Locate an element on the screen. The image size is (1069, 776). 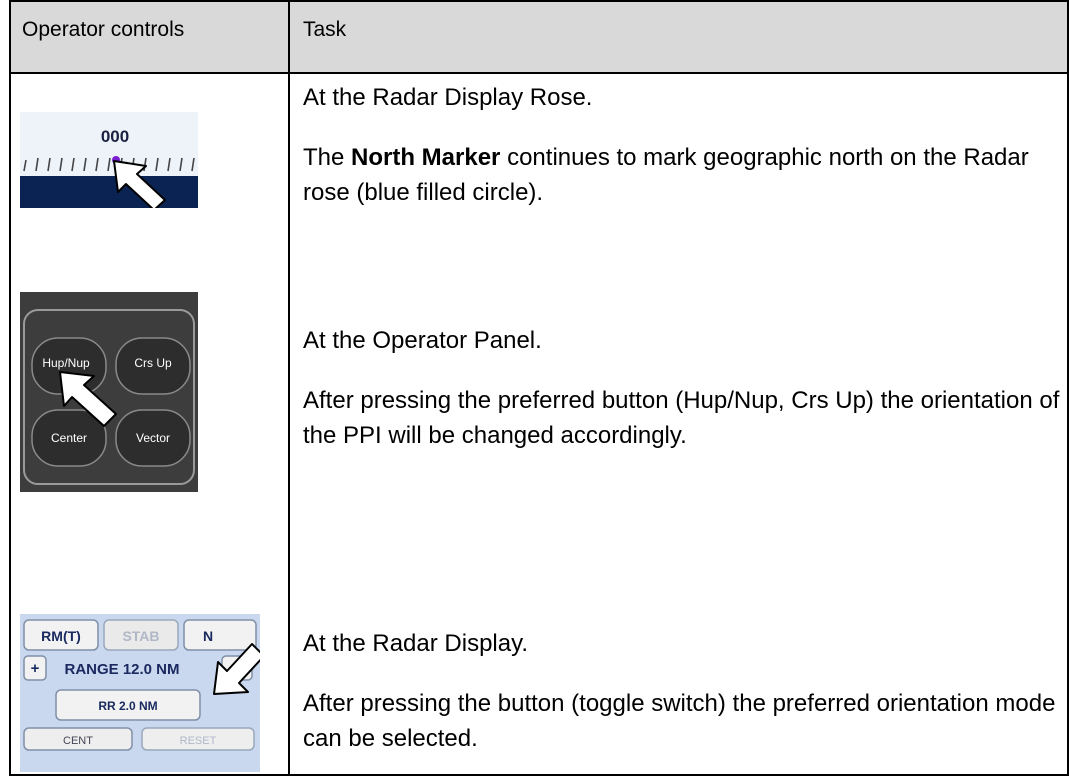
header-task: Task is located at coordinates (325, 29).